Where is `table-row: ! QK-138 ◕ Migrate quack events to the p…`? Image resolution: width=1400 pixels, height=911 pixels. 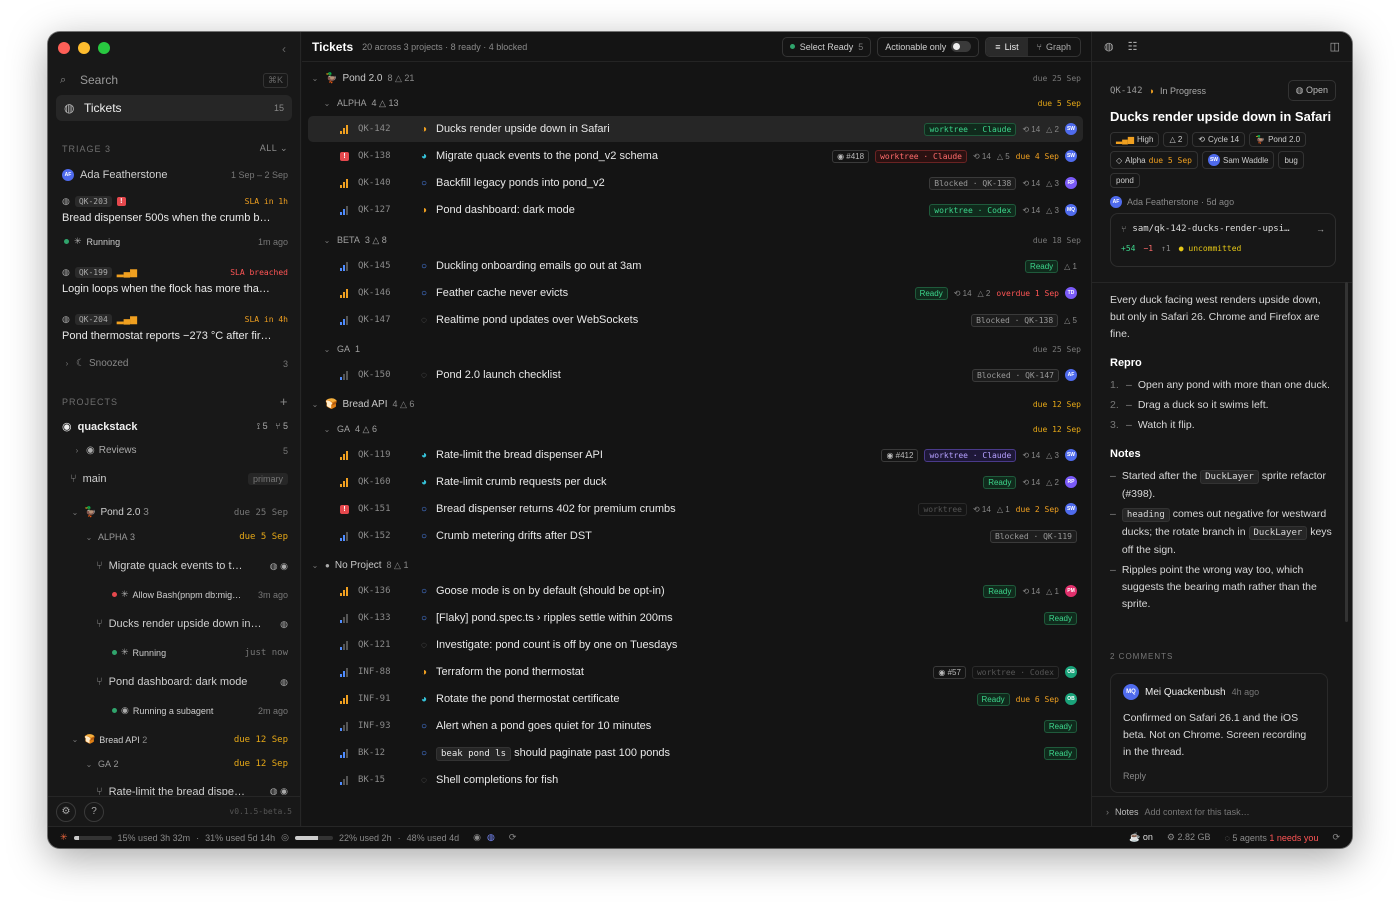 table-row: ! QK-138 ◕ Migrate quack events to the p… is located at coordinates (695, 156).